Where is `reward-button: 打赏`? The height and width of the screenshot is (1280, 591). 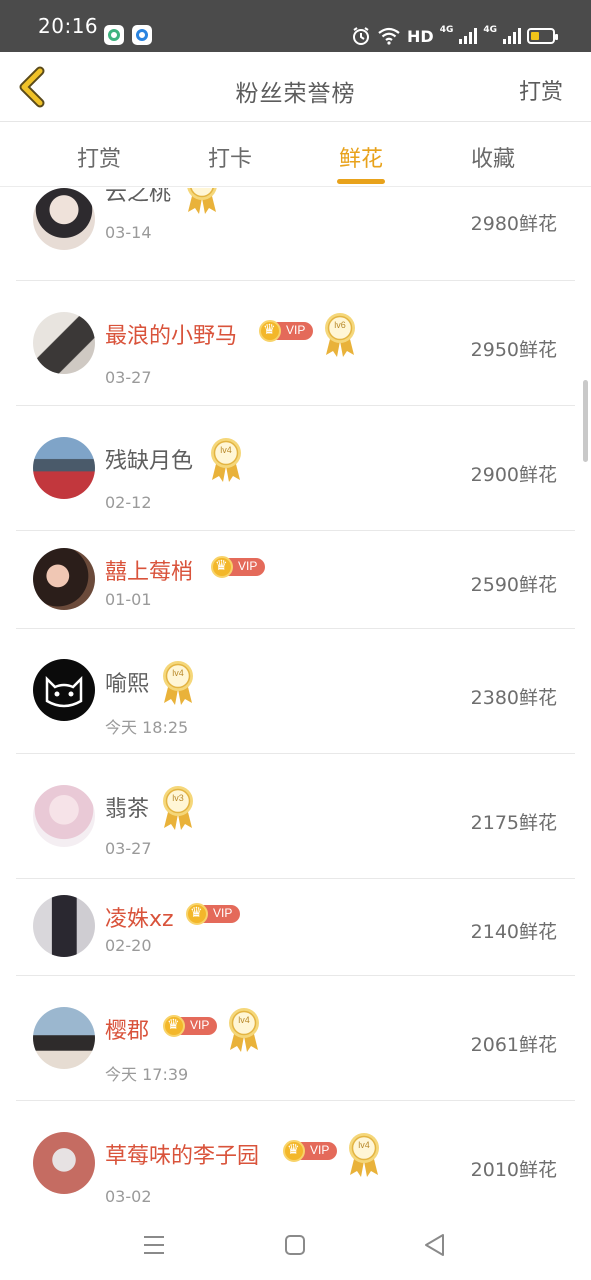 reward-button: 打赏 is located at coordinates (541, 90).